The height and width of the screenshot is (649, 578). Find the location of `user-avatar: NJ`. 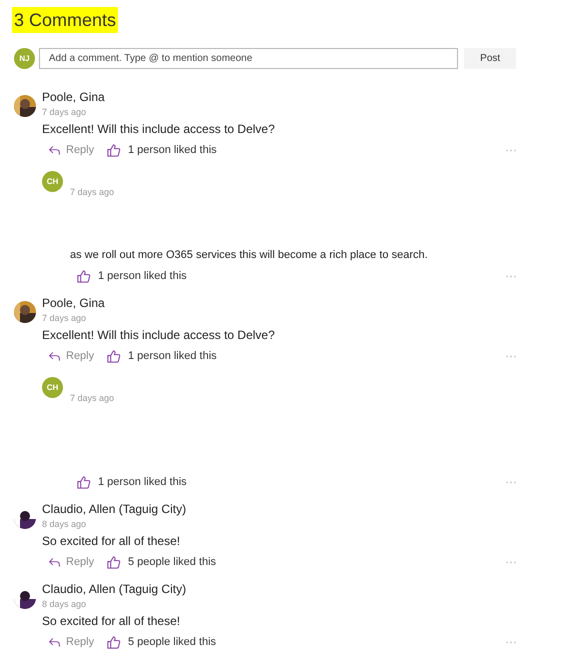

user-avatar: NJ is located at coordinates (24, 58).